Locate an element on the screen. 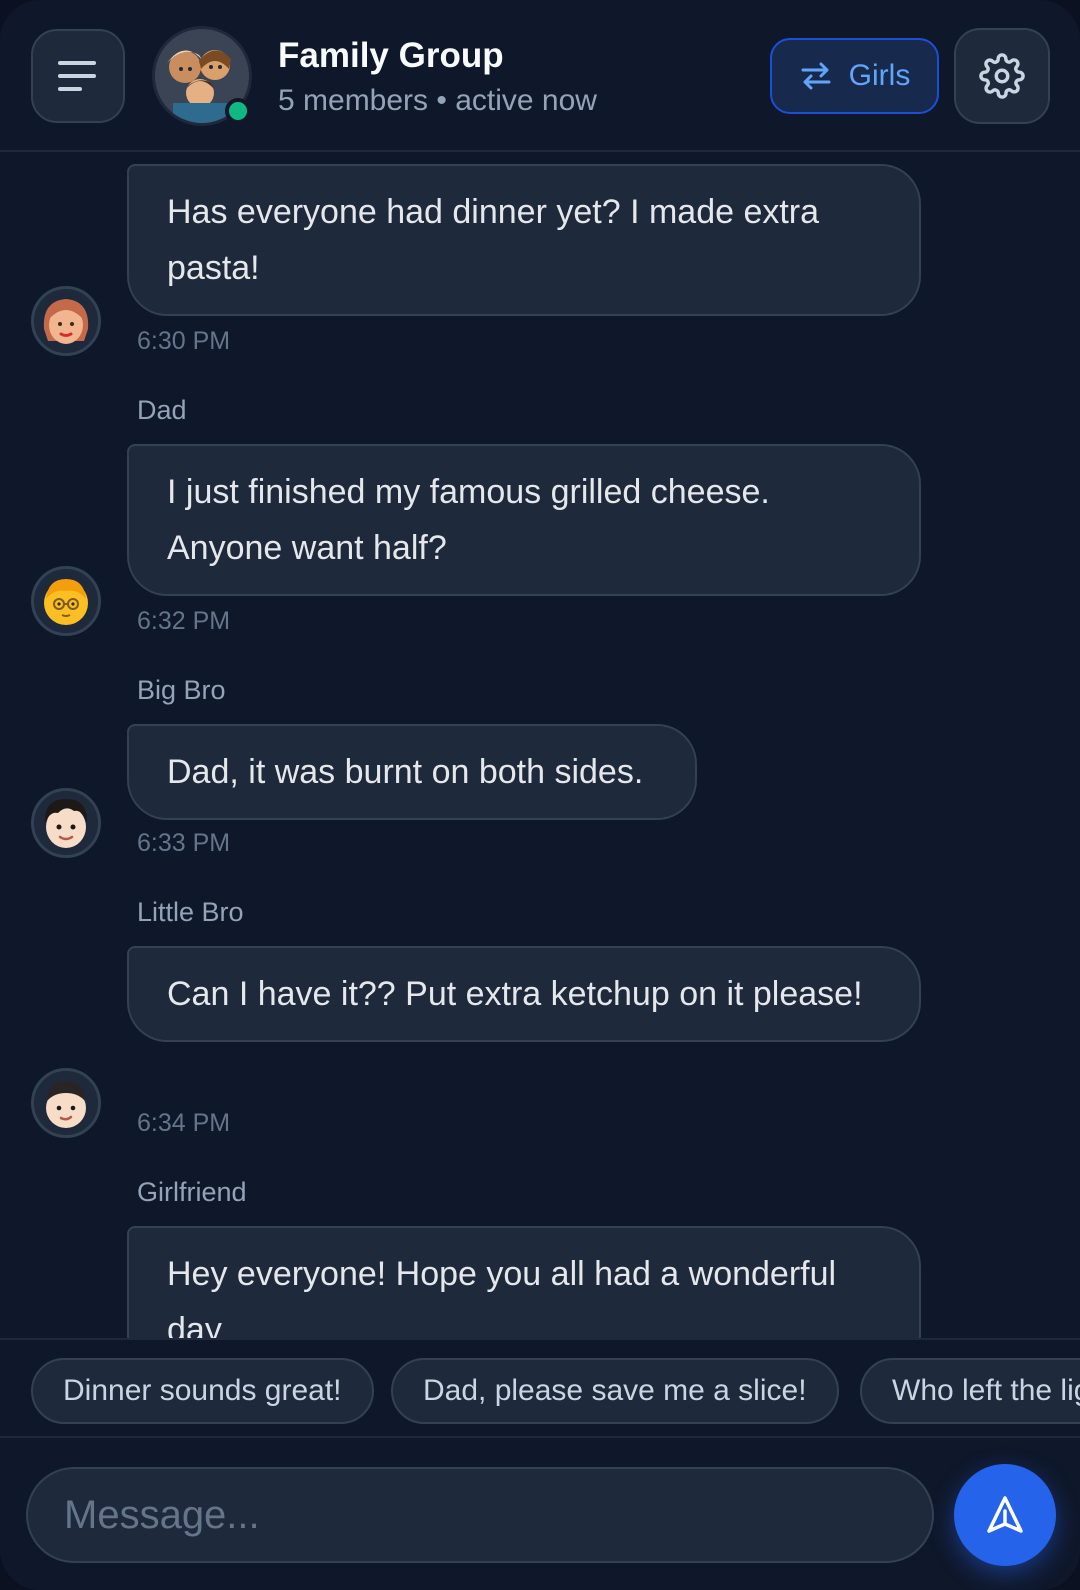 The width and height of the screenshot is (1080, 1590). quick-reply-chip: Dinner sounds great! is located at coordinates (202, 1391).